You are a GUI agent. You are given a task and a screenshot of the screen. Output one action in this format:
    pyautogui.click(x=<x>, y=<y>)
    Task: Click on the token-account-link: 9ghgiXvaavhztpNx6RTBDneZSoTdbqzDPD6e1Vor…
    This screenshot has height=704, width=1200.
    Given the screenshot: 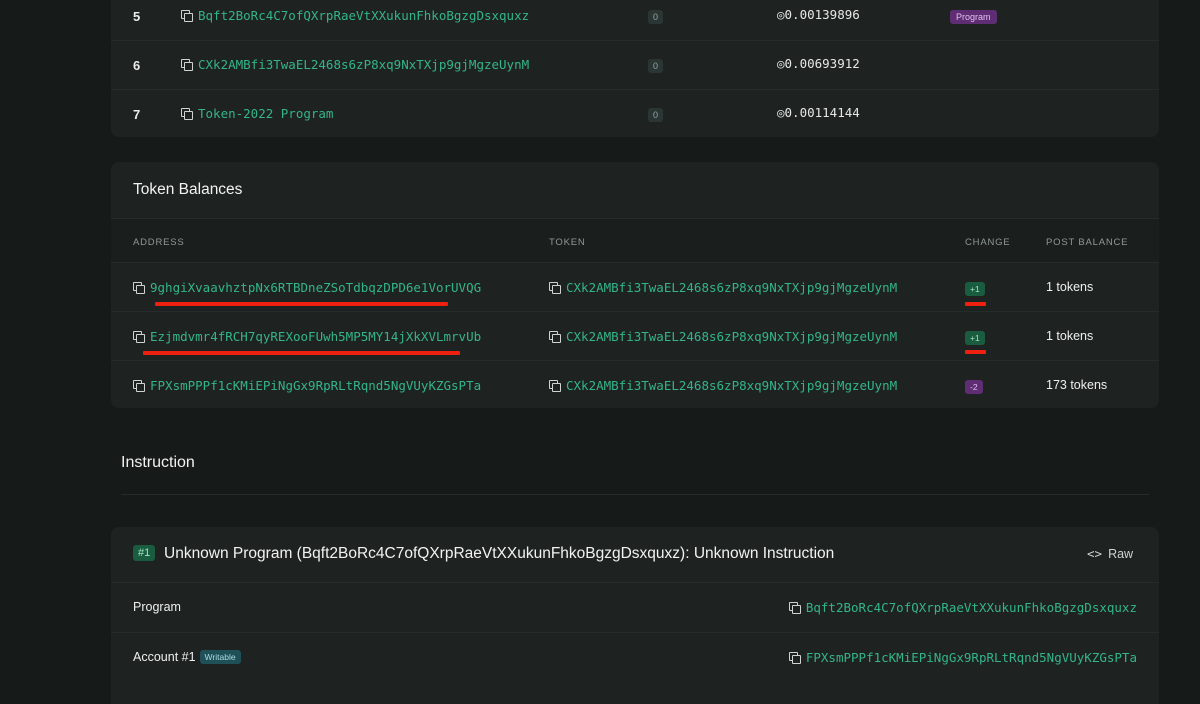 What is the action you would take?
    pyautogui.click(x=307, y=287)
    